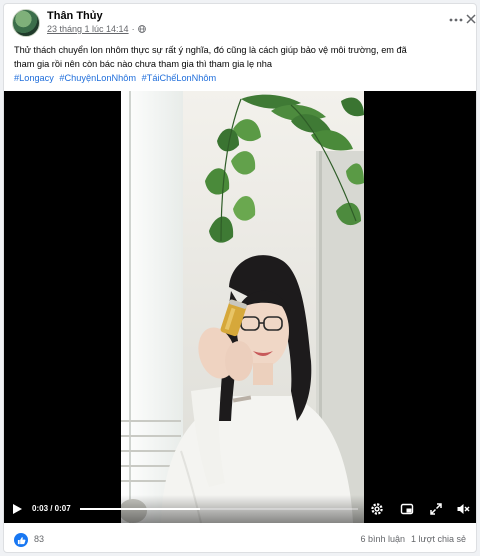 Image resolution: width=480 pixels, height=556 pixels. Describe the element at coordinates (240, 22) in the screenshot. I see `post-header: Thân Thủy 23 tháng 1 lúc 14:14 ·` at that location.